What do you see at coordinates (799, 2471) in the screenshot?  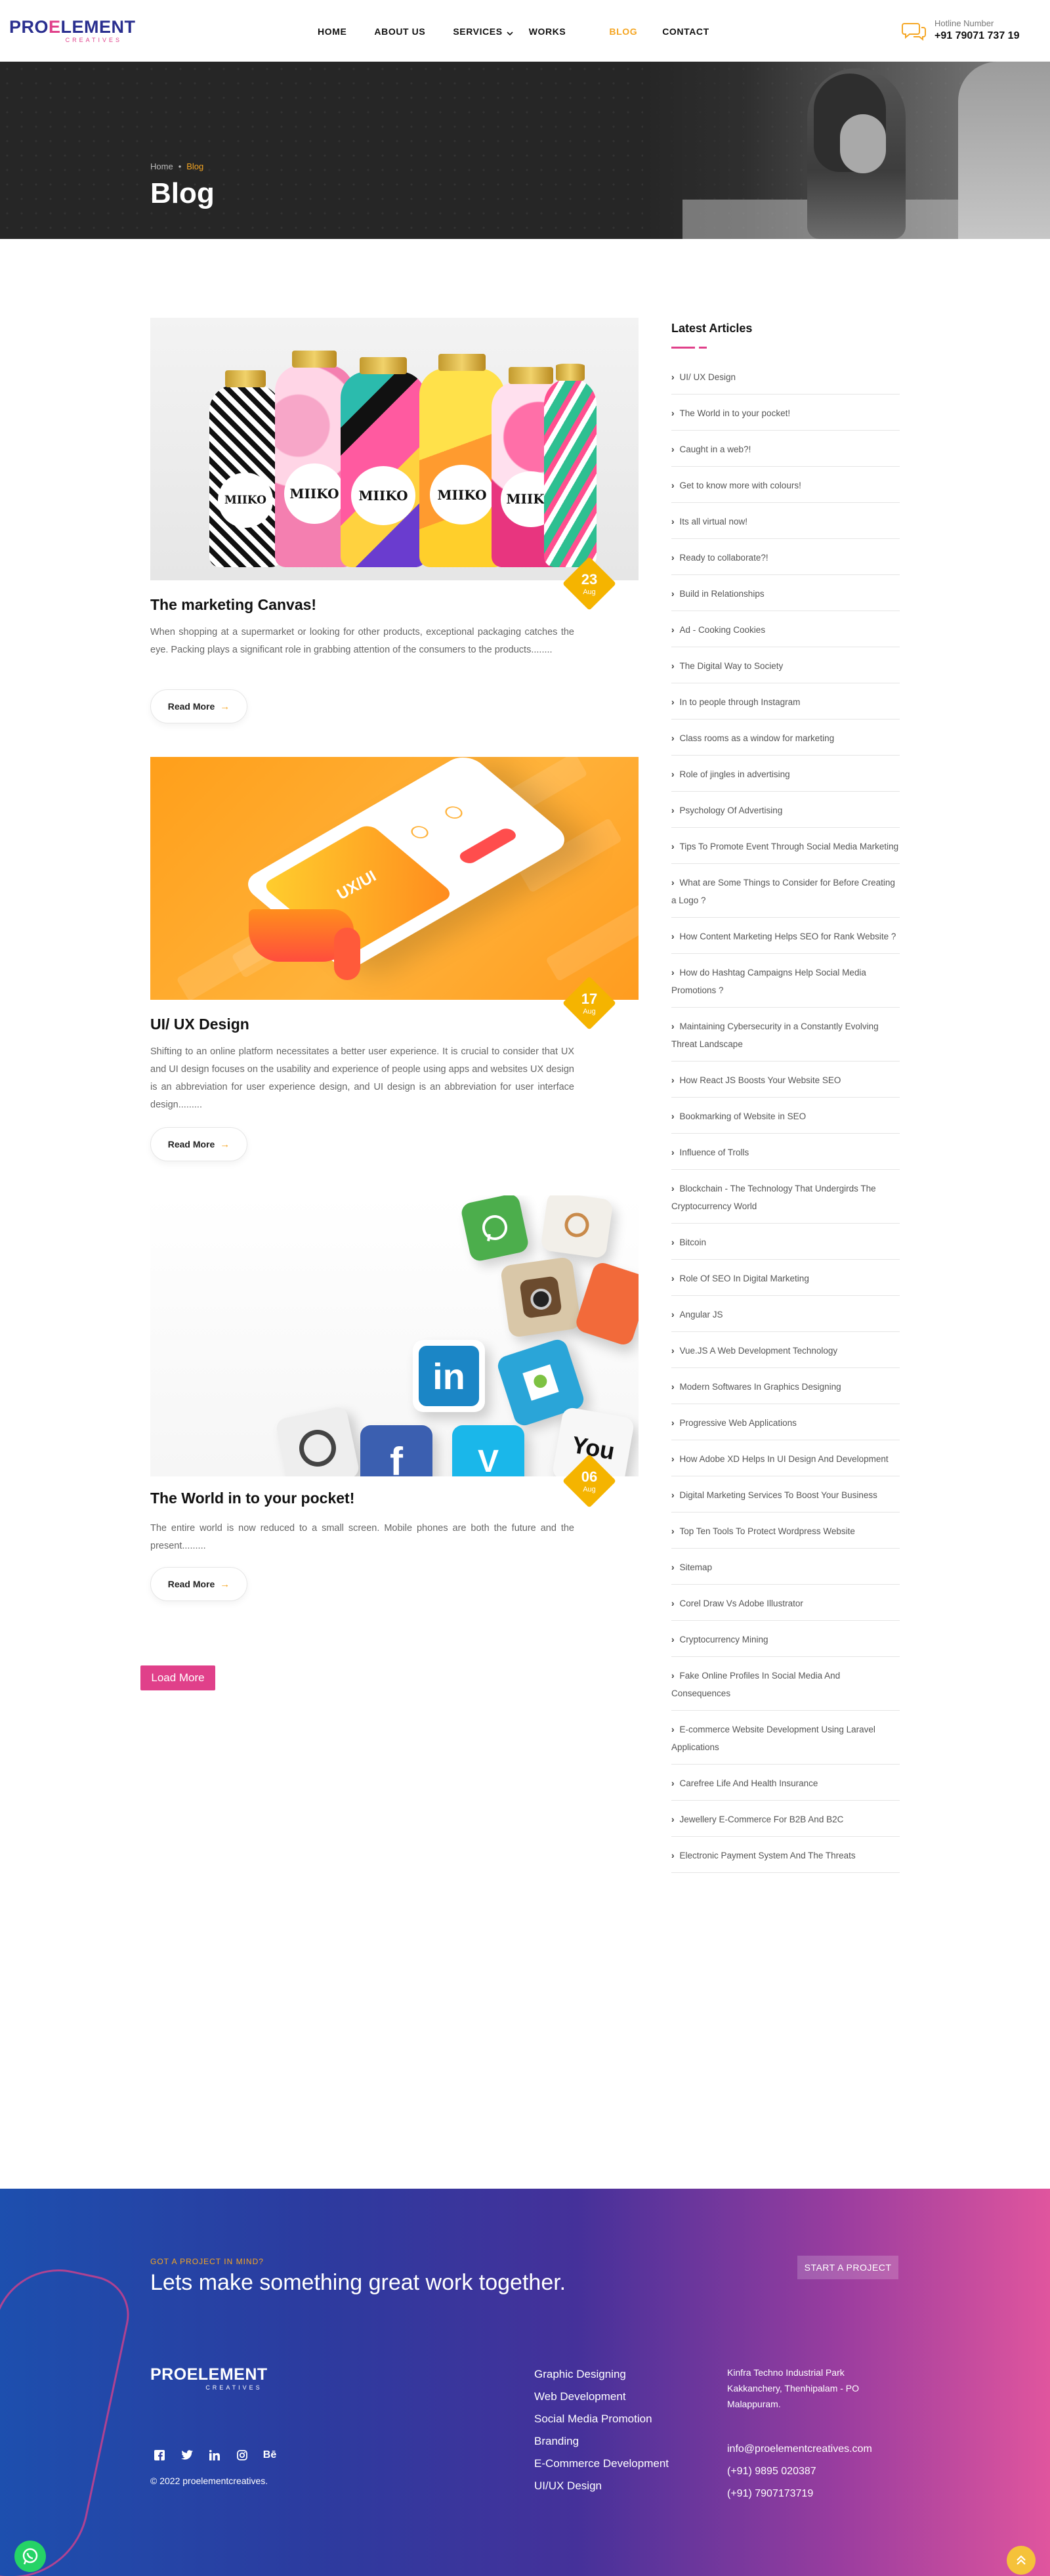 I see `footer-phone: (+91) 9895 020387` at bounding box center [799, 2471].